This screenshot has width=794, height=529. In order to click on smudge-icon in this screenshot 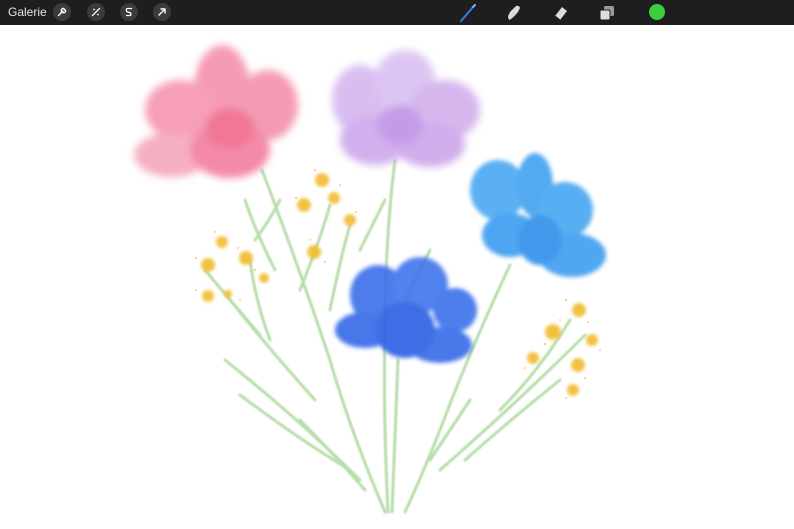, I will do `click(514, 13)`.